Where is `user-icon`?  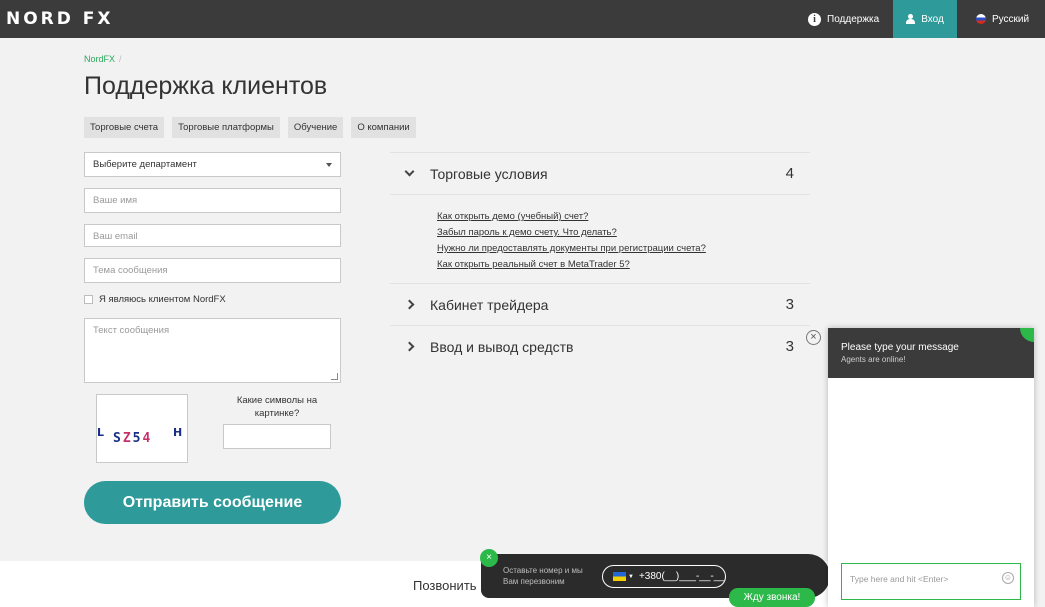
user-icon is located at coordinates (911, 19).